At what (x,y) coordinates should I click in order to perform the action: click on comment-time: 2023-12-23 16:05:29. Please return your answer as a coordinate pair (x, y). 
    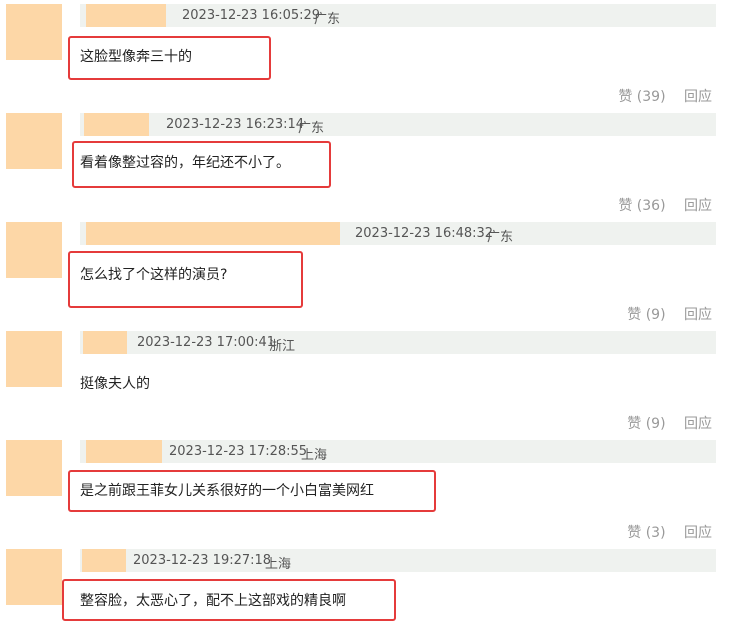
    Looking at the image, I should click on (251, 15).